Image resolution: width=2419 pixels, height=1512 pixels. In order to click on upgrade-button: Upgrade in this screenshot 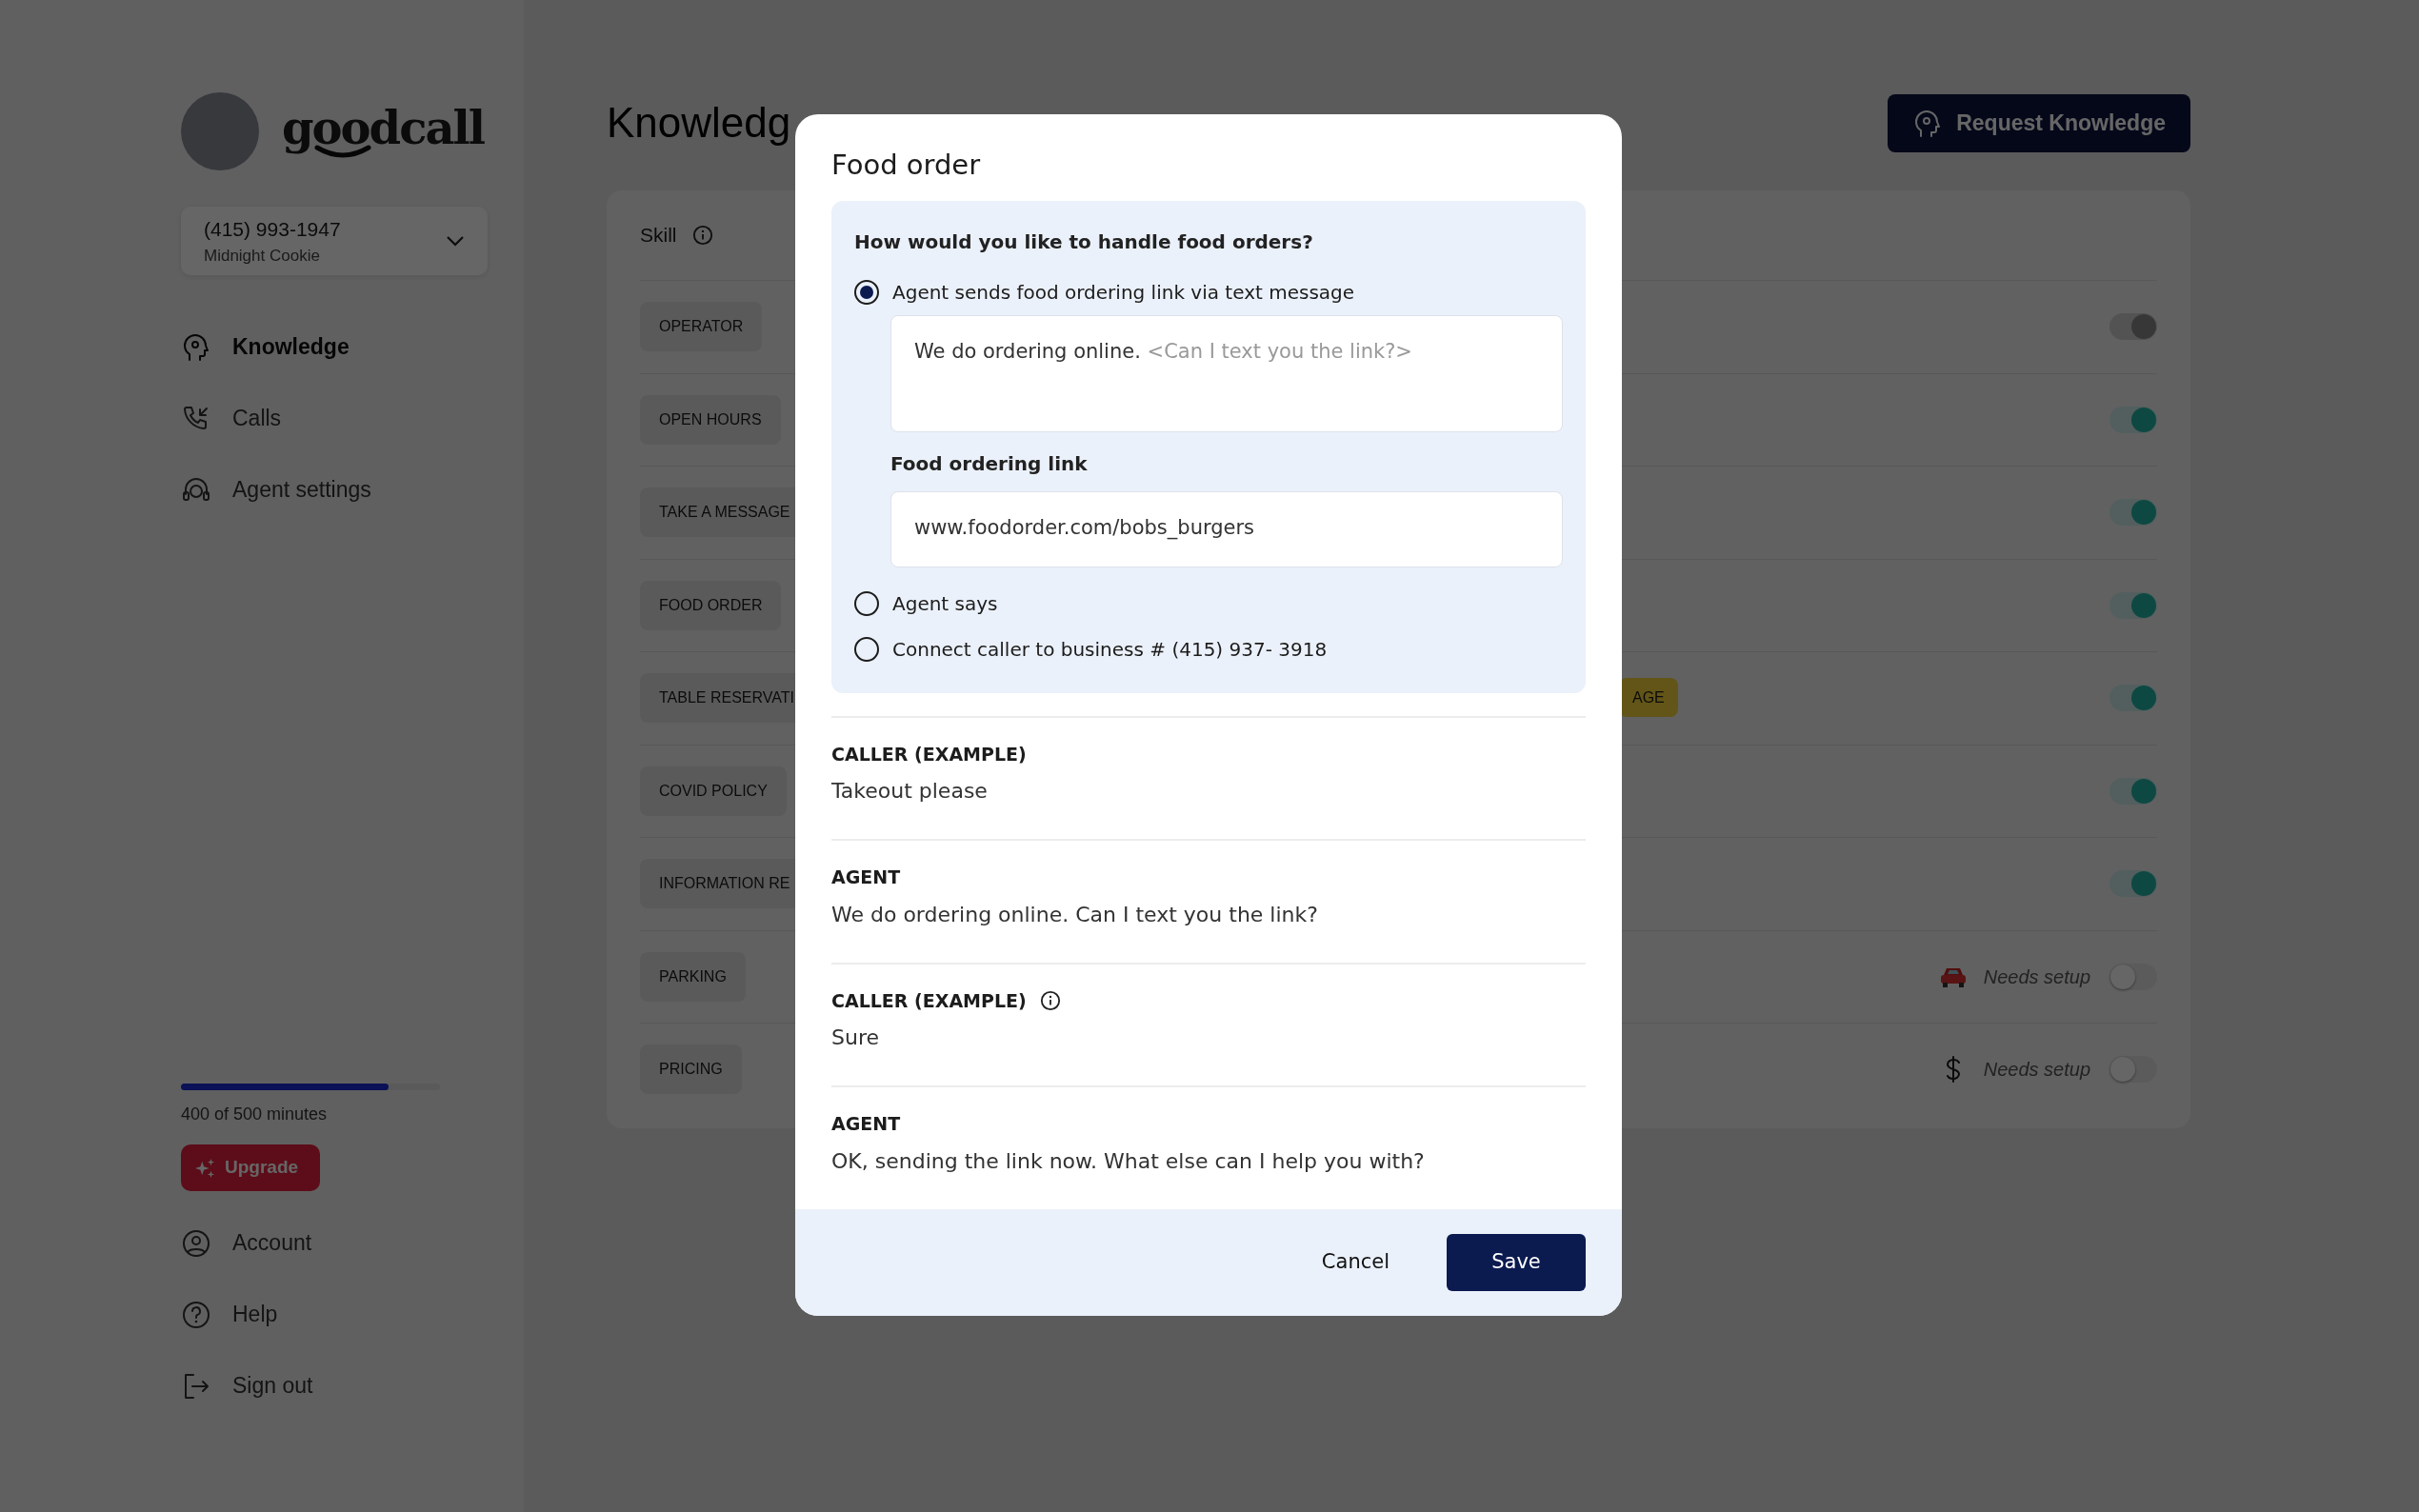, I will do `click(250, 1167)`.